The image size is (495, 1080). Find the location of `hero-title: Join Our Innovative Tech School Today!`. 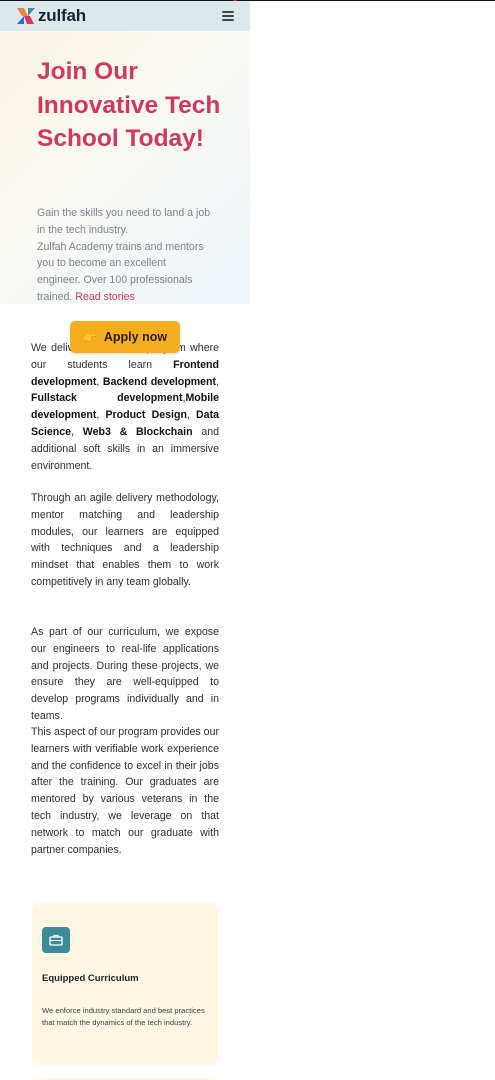

hero-title: Join Our Innovative Tech School Today! is located at coordinates (129, 105).